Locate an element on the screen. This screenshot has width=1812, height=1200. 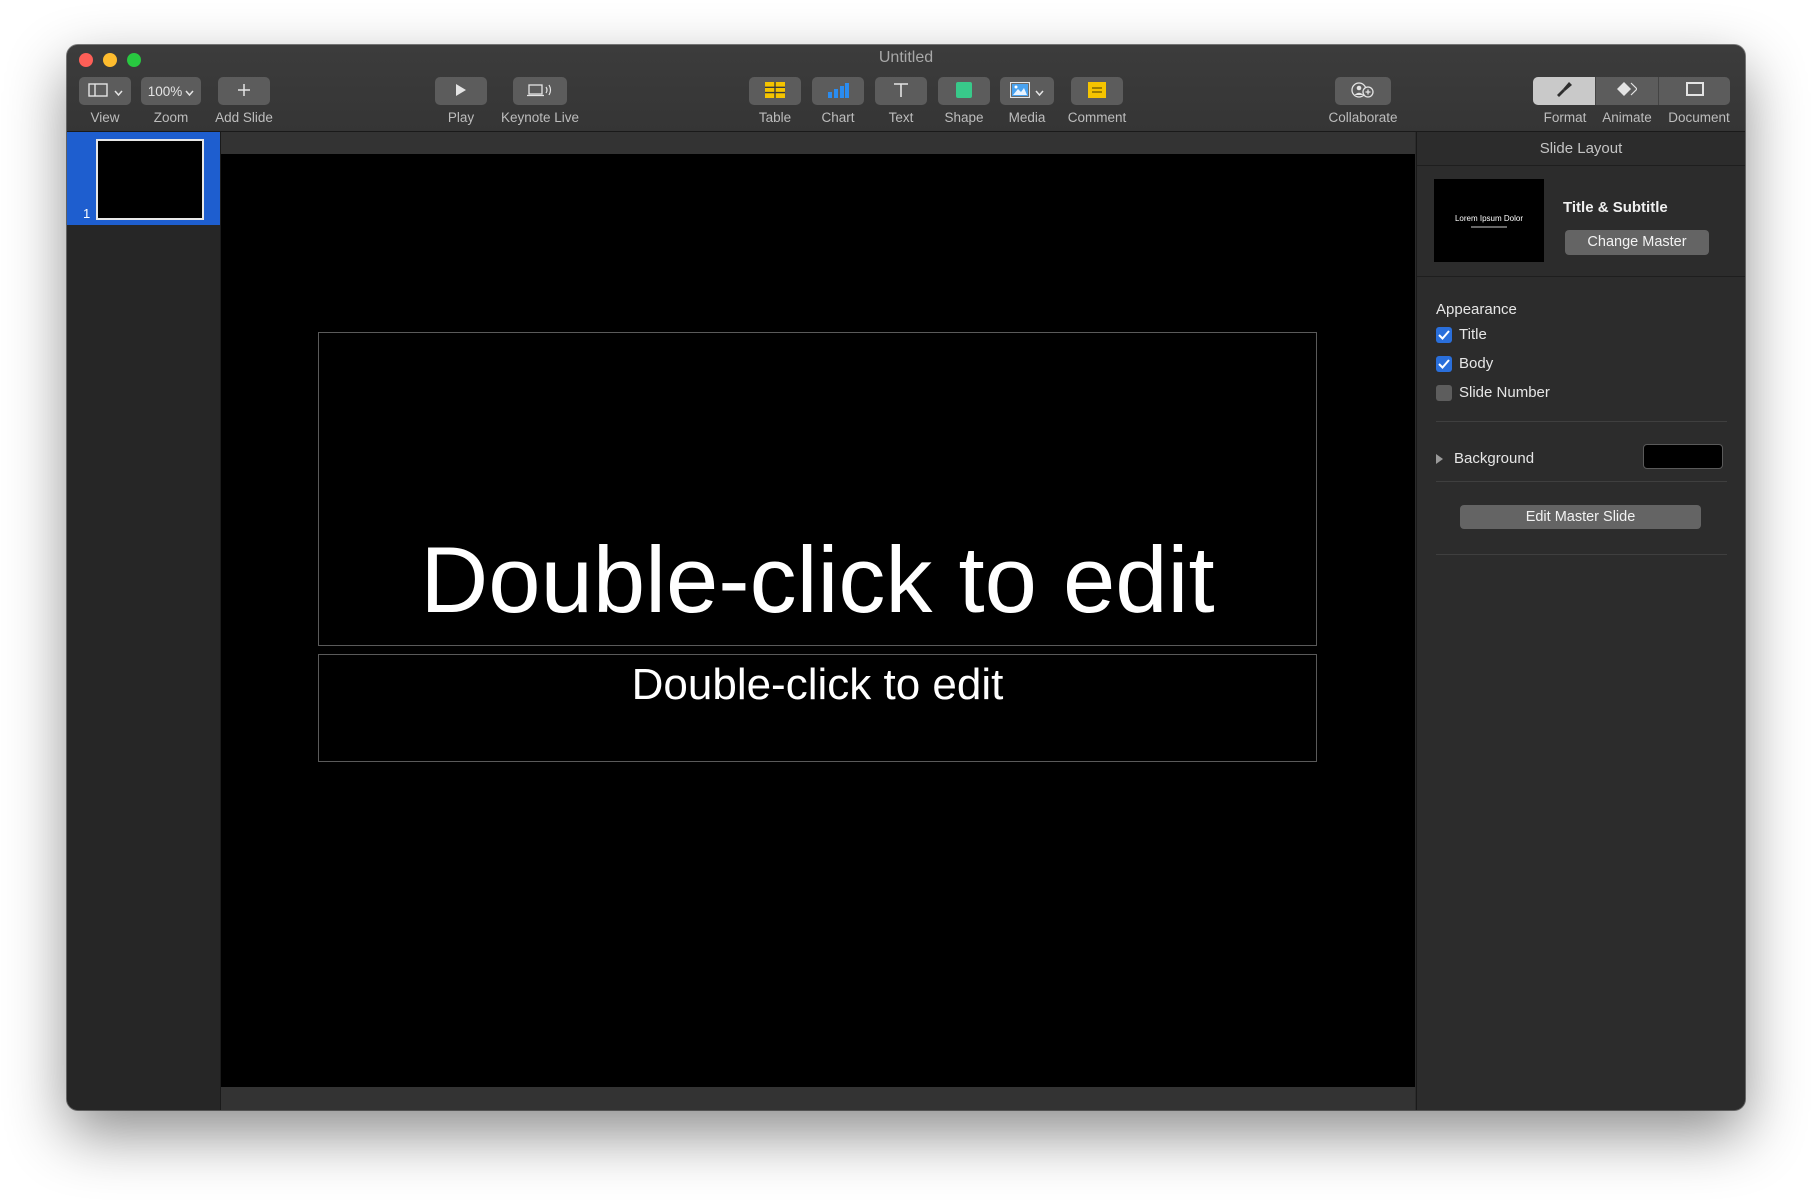
plus-icon is located at coordinates (244, 91).